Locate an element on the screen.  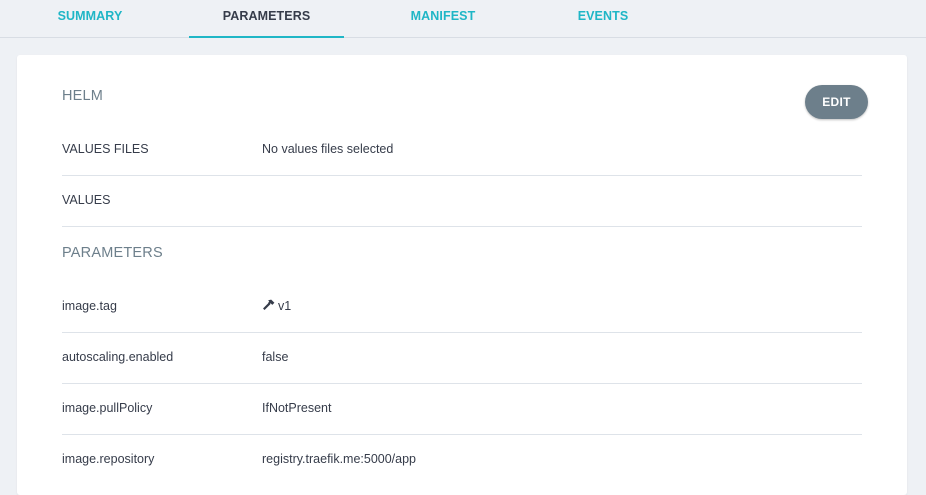
parameter-row: autoscaling.enabled false is located at coordinates (462, 358).